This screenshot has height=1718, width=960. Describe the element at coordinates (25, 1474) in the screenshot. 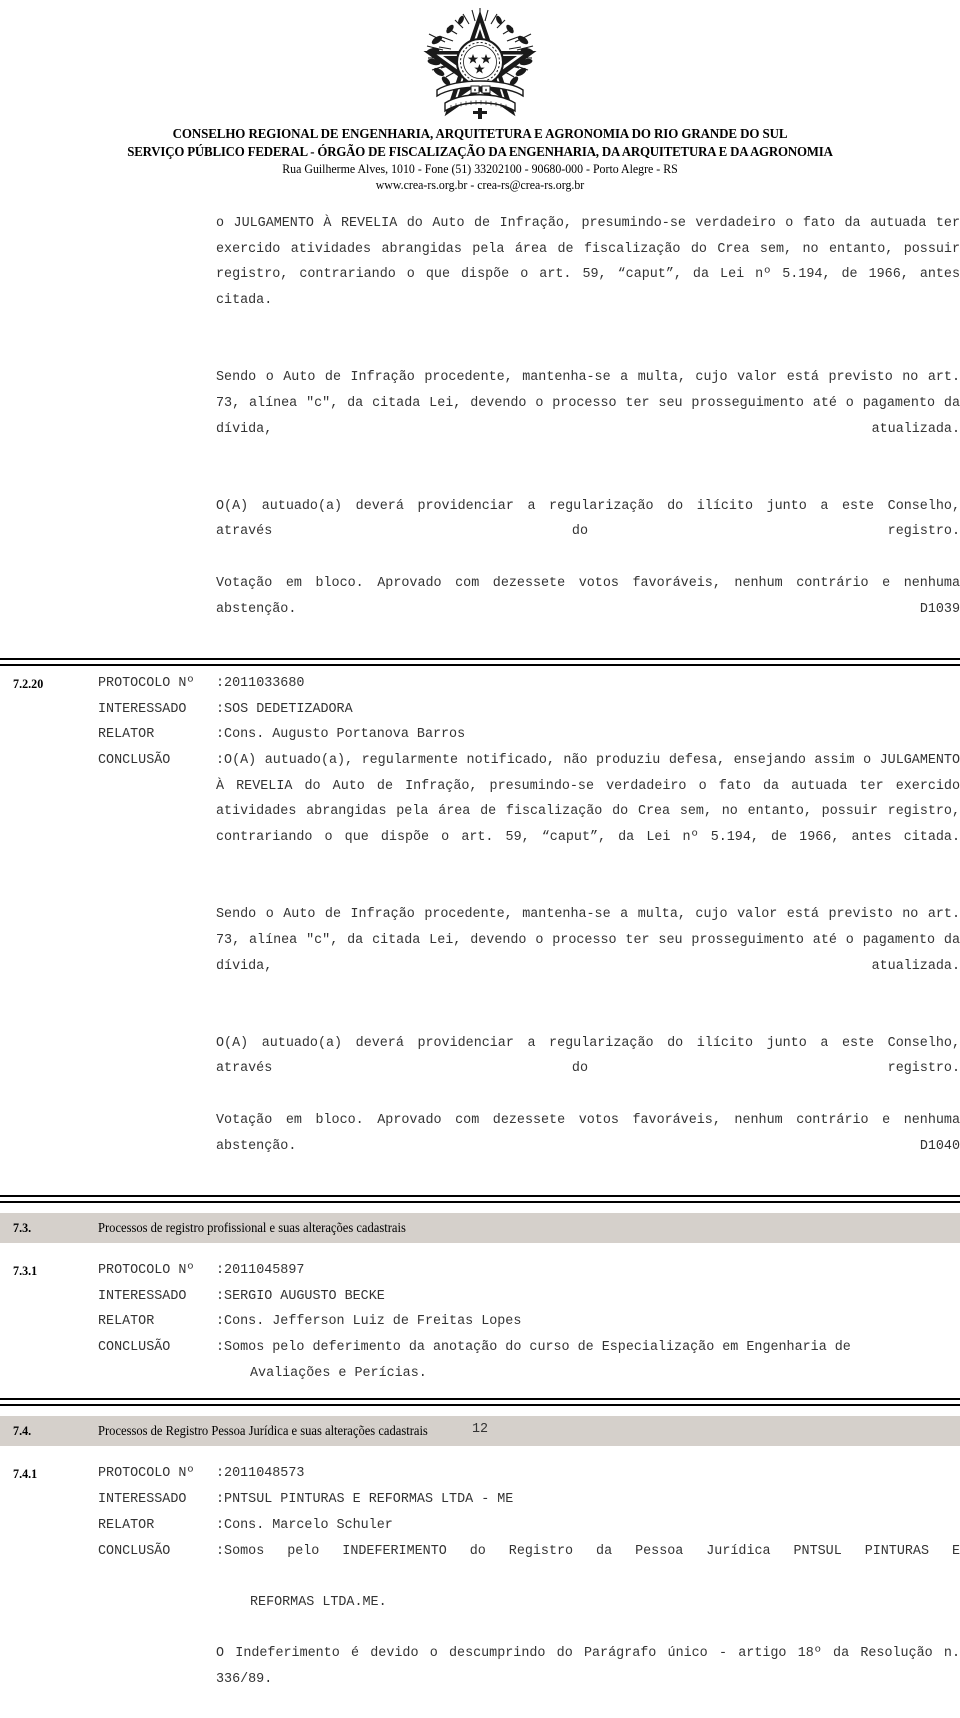

I see `item-number: 7.4.1` at that location.